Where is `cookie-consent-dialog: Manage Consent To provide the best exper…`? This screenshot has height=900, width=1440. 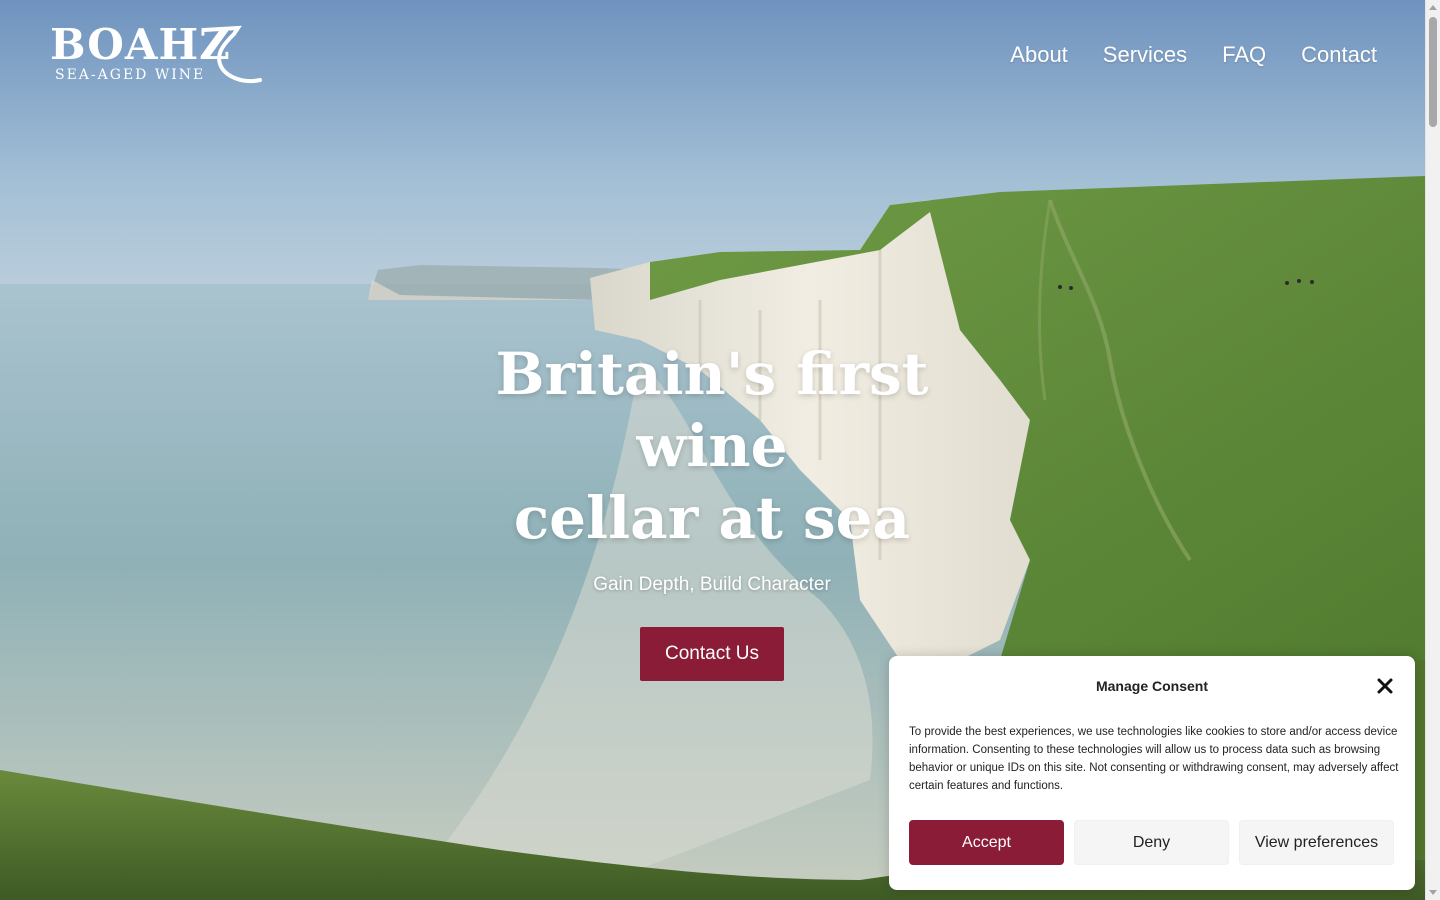
cookie-consent-dialog: Manage Consent To provide the best exper… is located at coordinates (1152, 773).